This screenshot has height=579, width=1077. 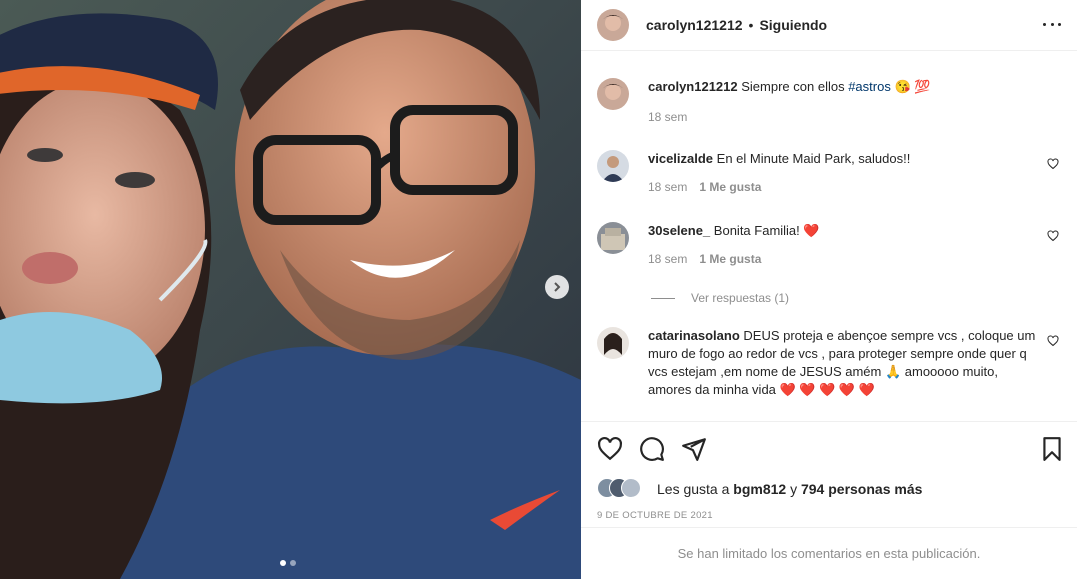 What do you see at coordinates (663, 298) in the screenshot?
I see `replies-line` at bounding box center [663, 298].